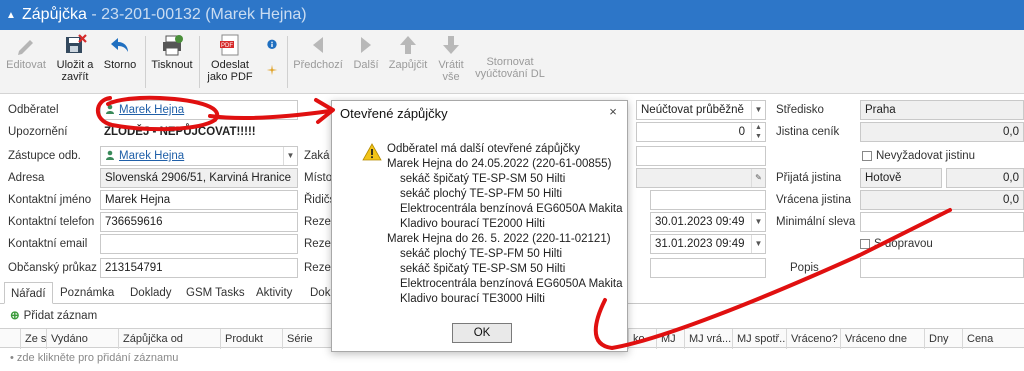 Image resolution: width=1024 pixels, height=371 pixels. What do you see at coordinates (60, 316) in the screenshot?
I see `add-record-label: Přidat záznam` at bounding box center [60, 316].